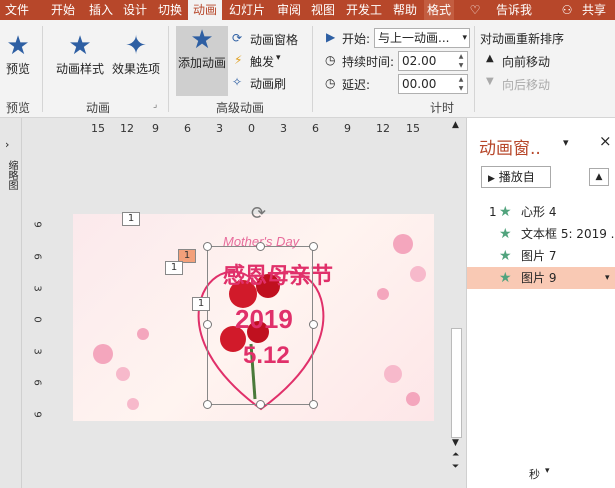  Describe the element at coordinates (170, 10) in the screenshot. I see `tab-transitions: 切换` at that location.